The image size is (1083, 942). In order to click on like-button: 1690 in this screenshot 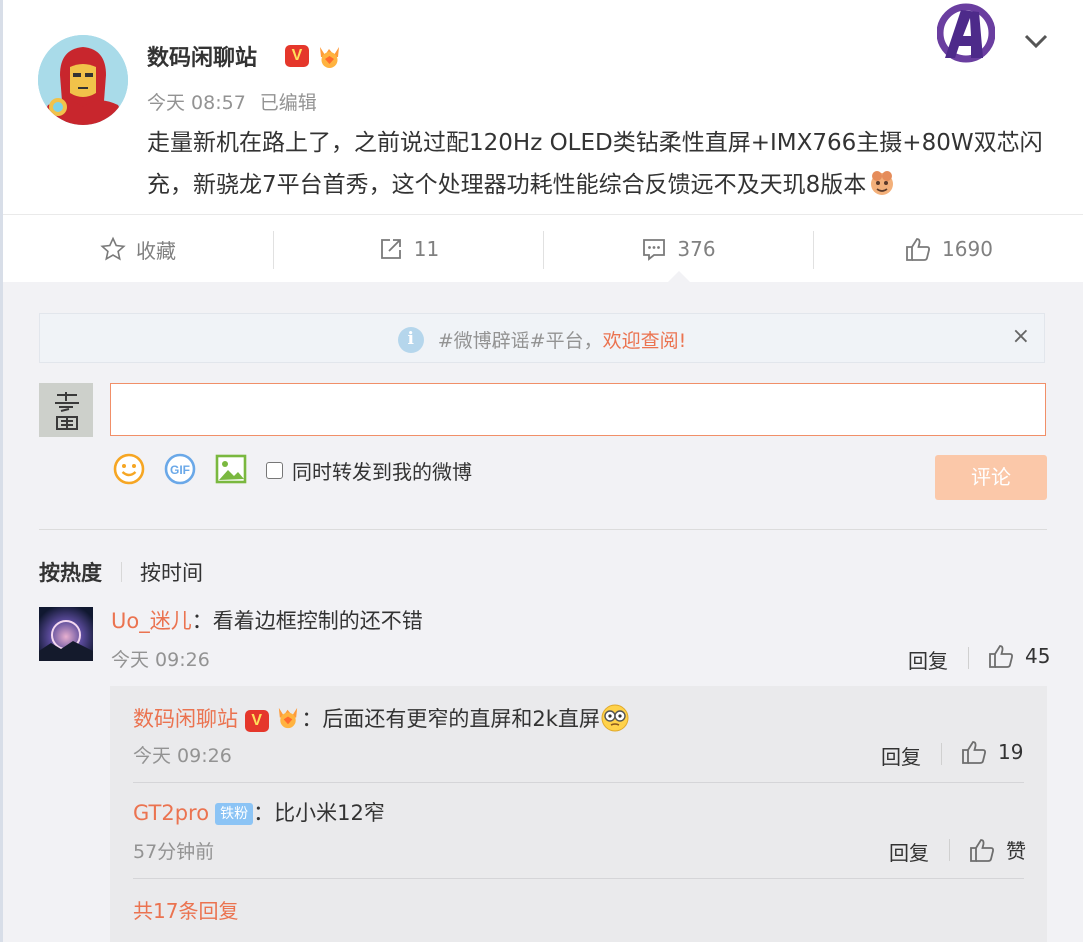, I will do `click(948, 249)`.